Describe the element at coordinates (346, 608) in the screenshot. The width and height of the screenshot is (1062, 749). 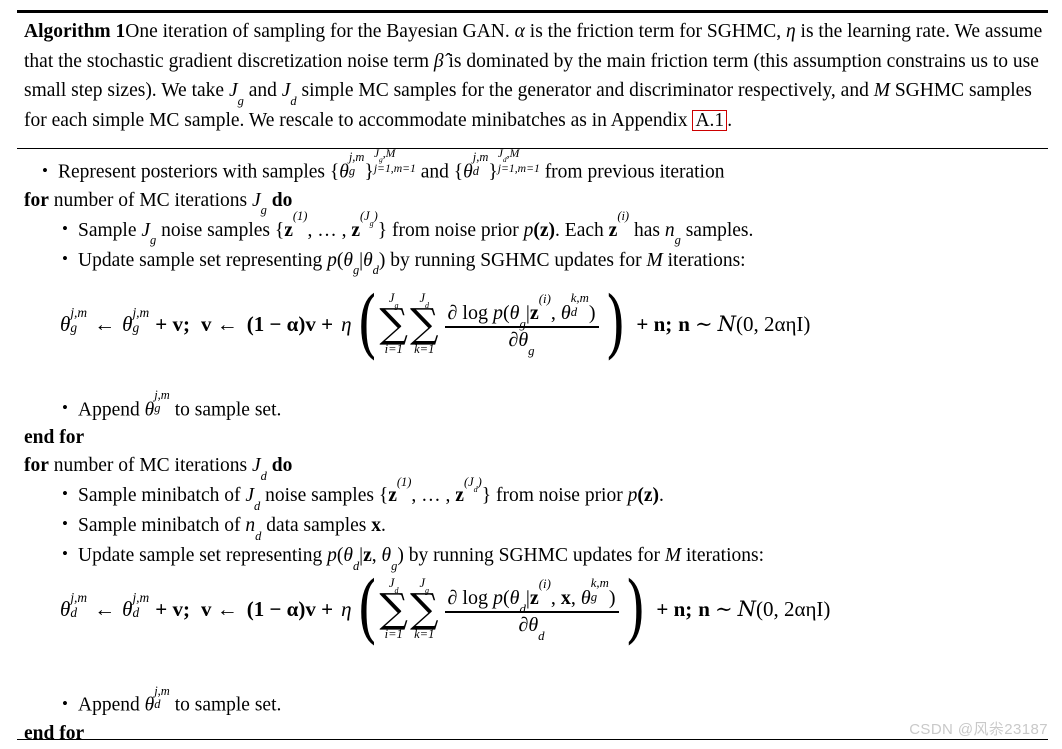
I see `eq2-eta: η` at that location.